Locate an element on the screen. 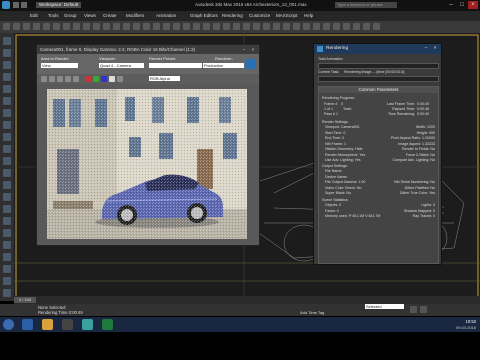 The height and width of the screenshot is (360, 480). selected-dropdown: Selected is located at coordinates (384, 306).